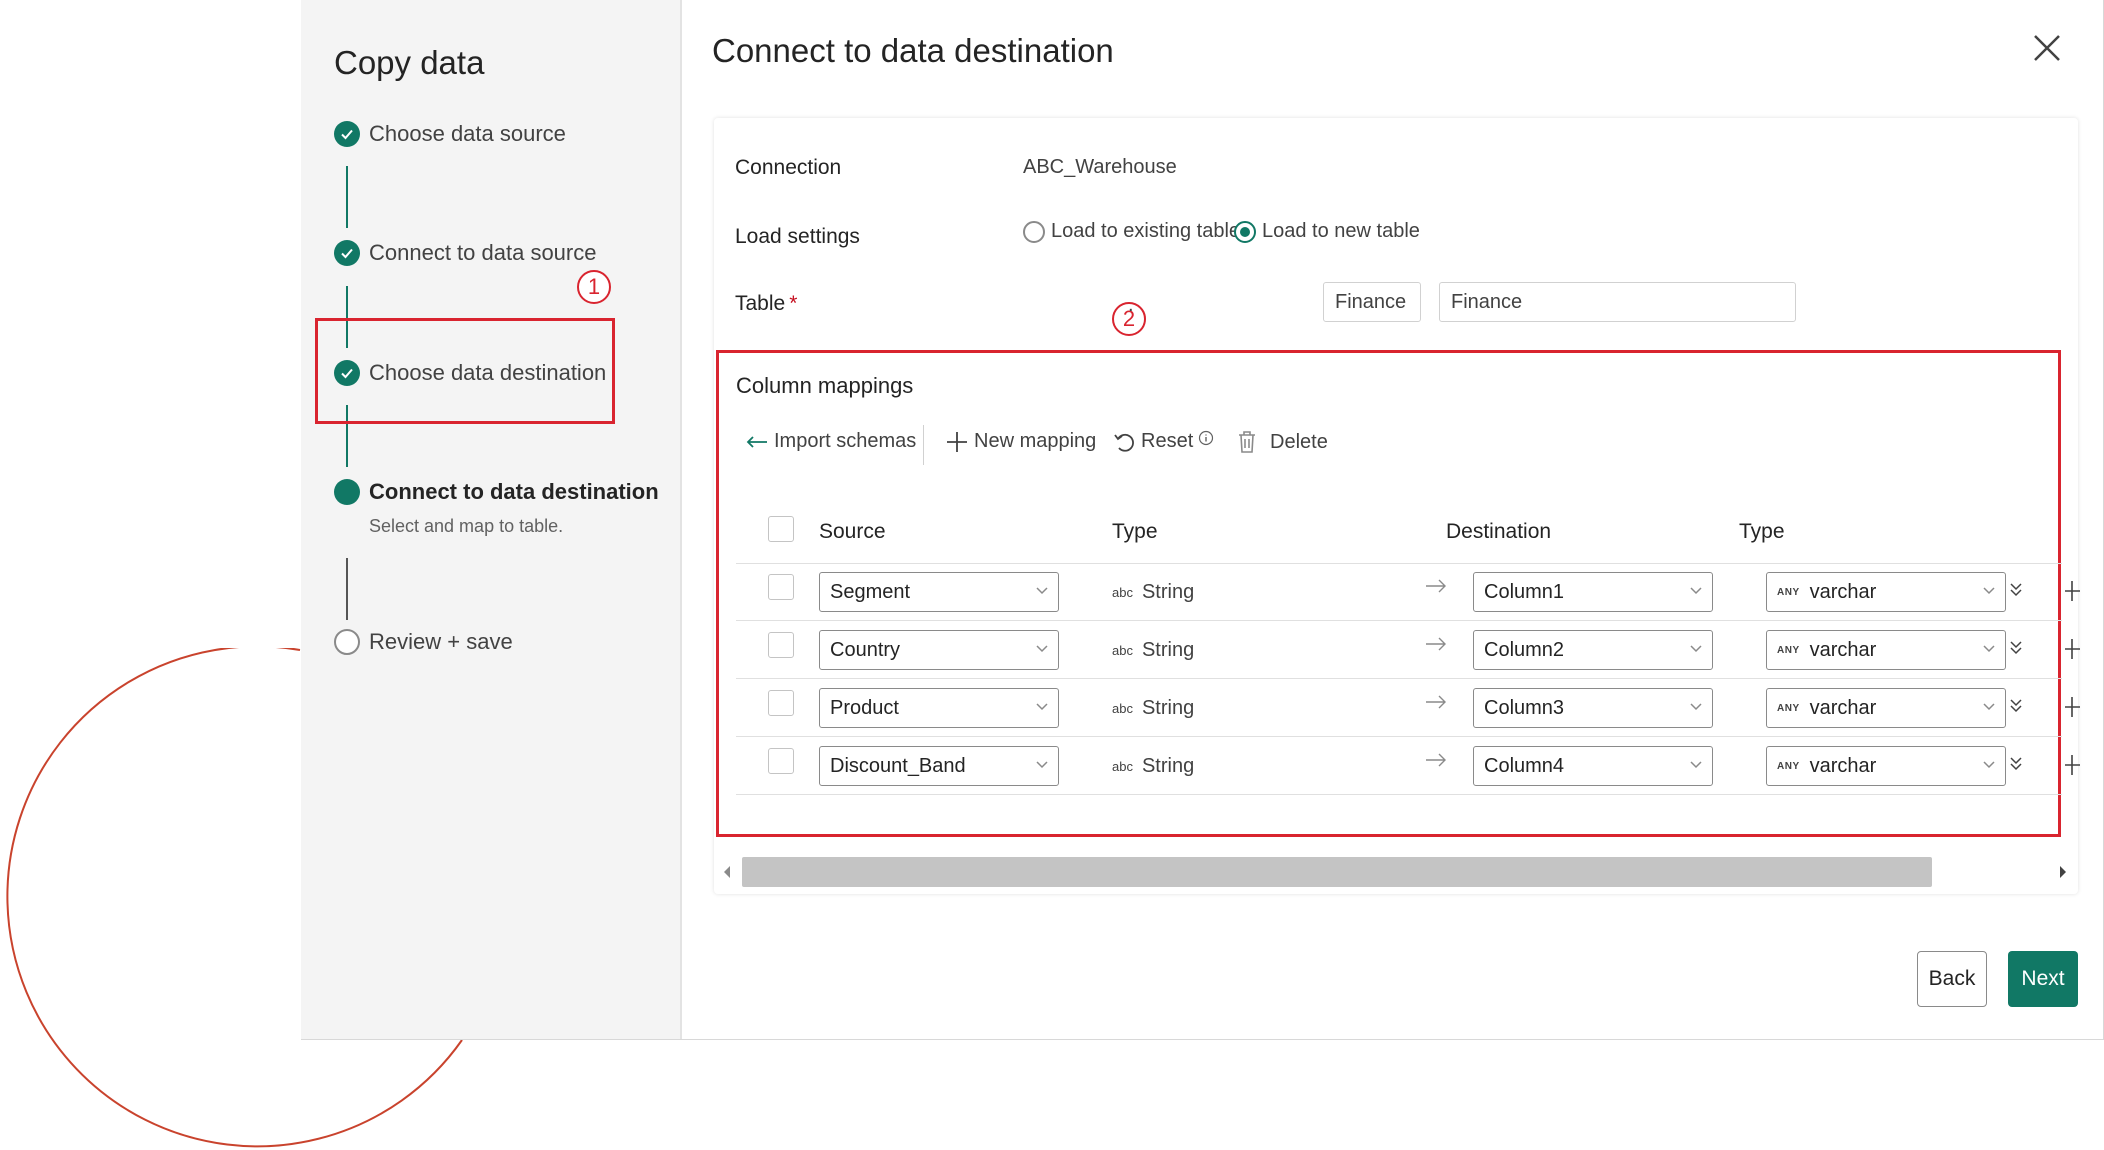  What do you see at coordinates (1524, 765) in the screenshot?
I see `destination-value: Column4` at bounding box center [1524, 765].